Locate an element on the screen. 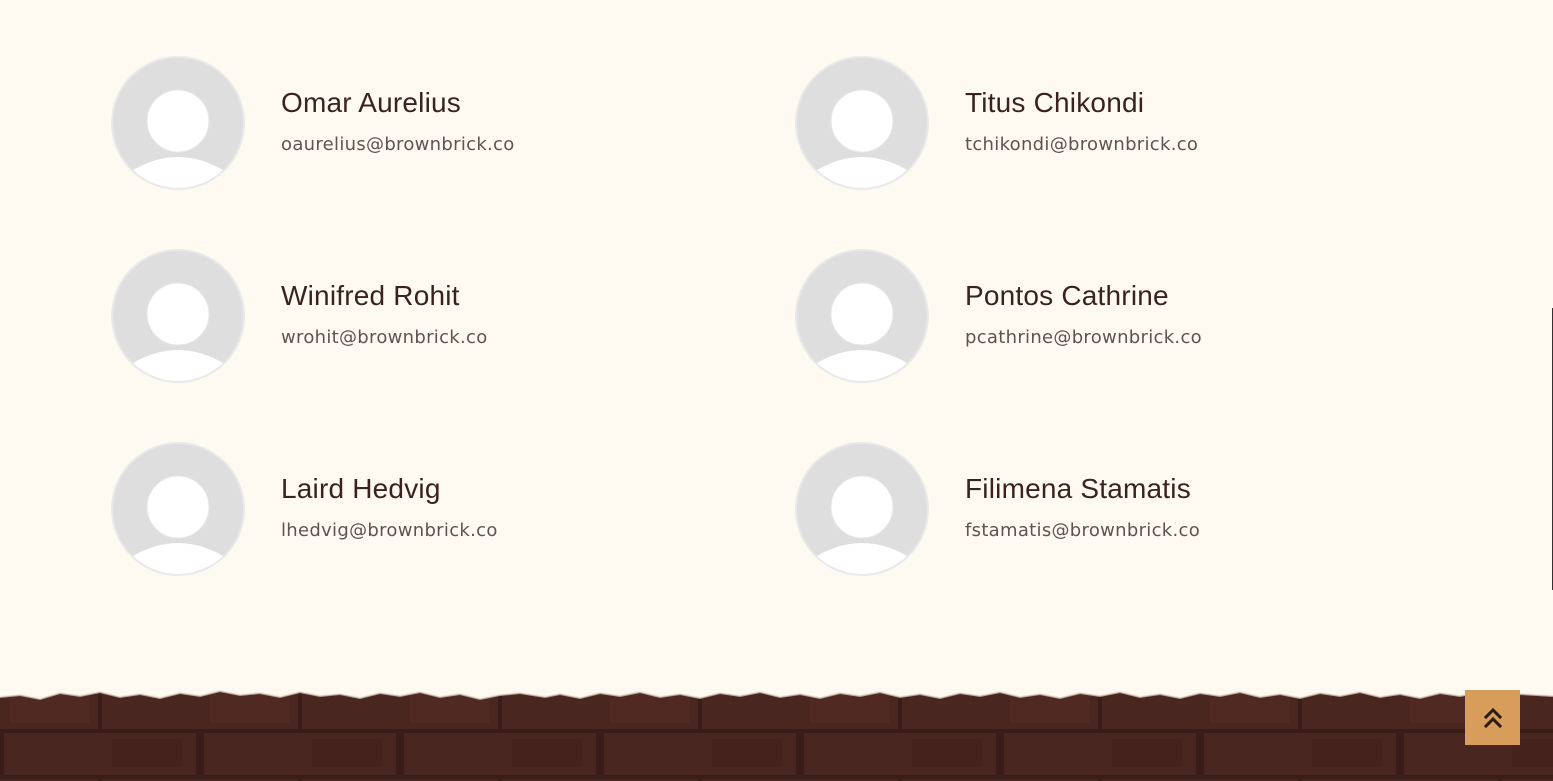 This screenshot has width=1553, height=781. team-member-name: Pontos Cathrine is located at coordinates (1067, 295).